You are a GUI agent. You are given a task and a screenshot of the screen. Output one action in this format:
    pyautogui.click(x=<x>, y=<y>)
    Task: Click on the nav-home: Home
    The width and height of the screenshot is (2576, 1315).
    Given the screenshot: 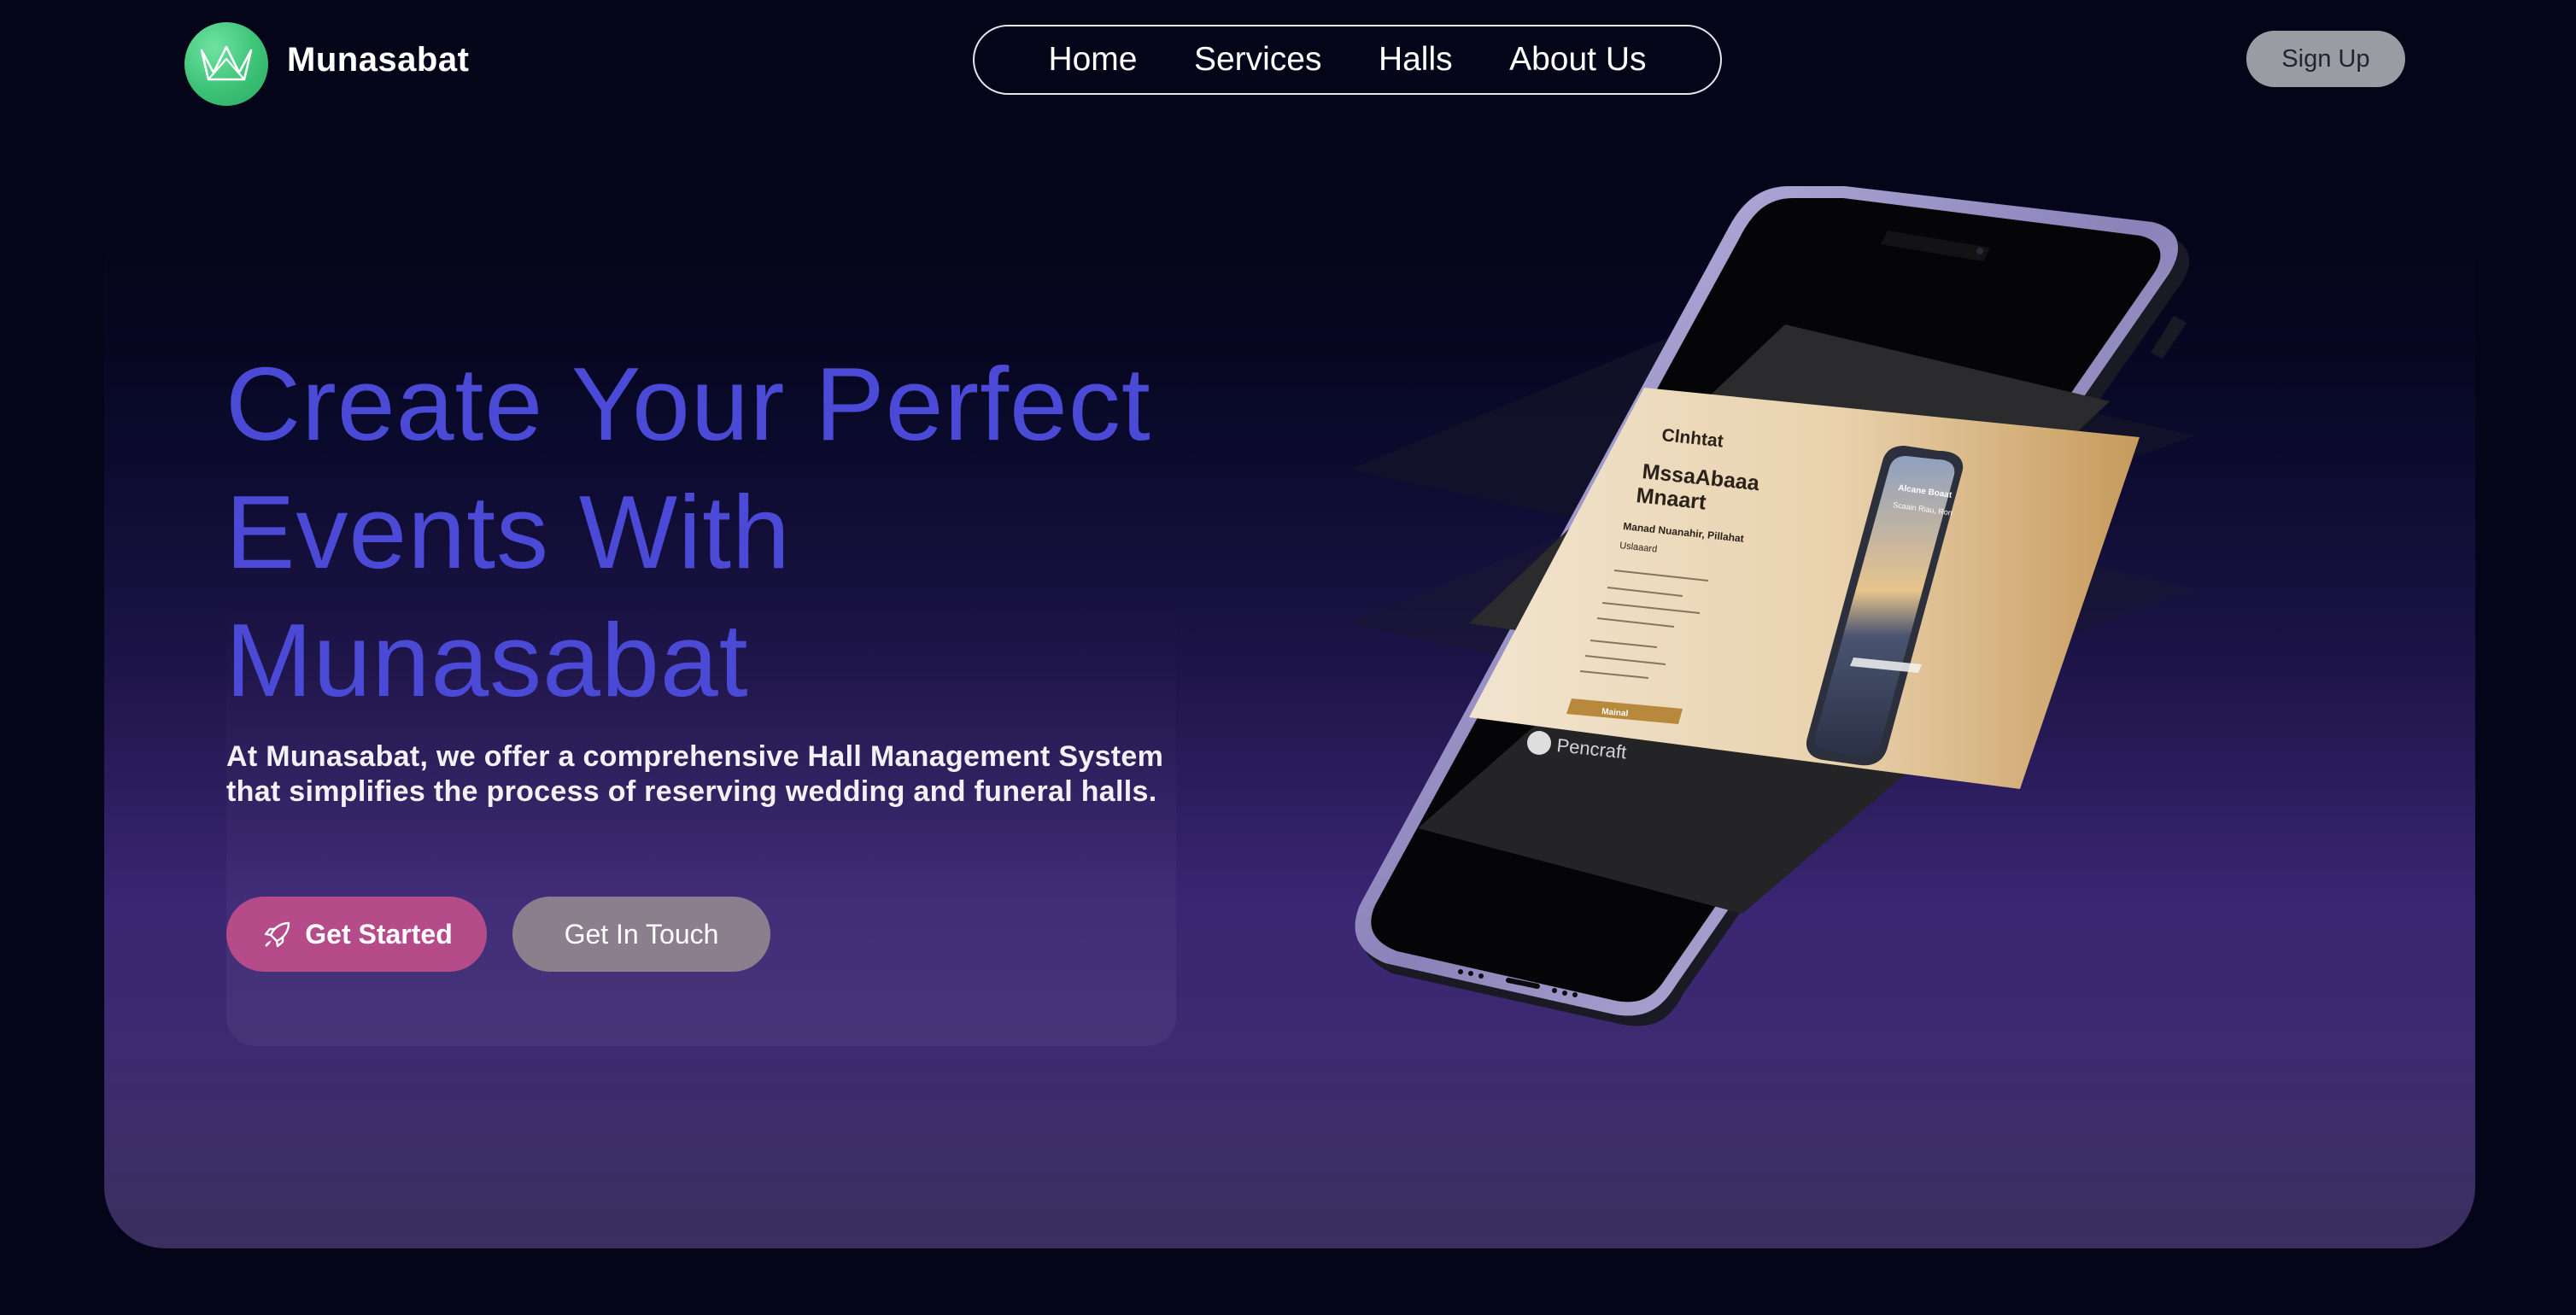 What is the action you would take?
    pyautogui.click(x=1092, y=60)
    